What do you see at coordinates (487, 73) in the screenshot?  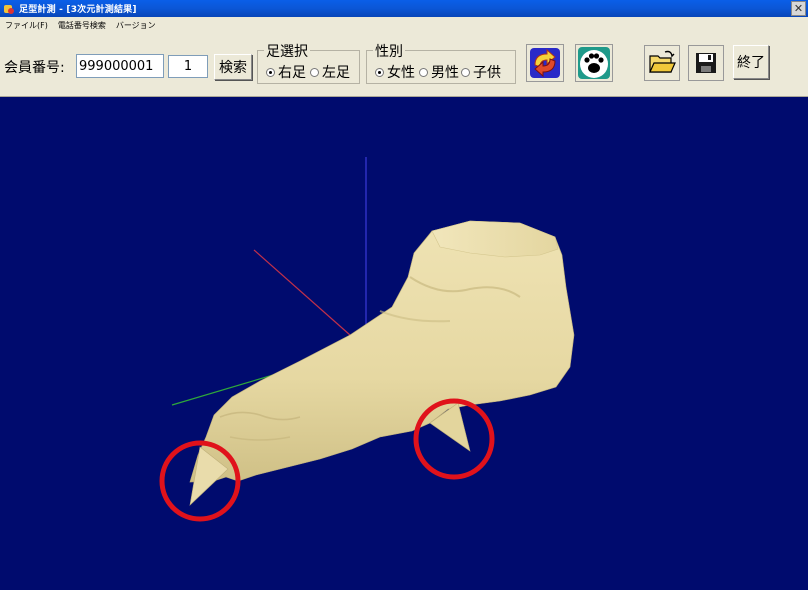 I see `child-label: 子供` at bounding box center [487, 73].